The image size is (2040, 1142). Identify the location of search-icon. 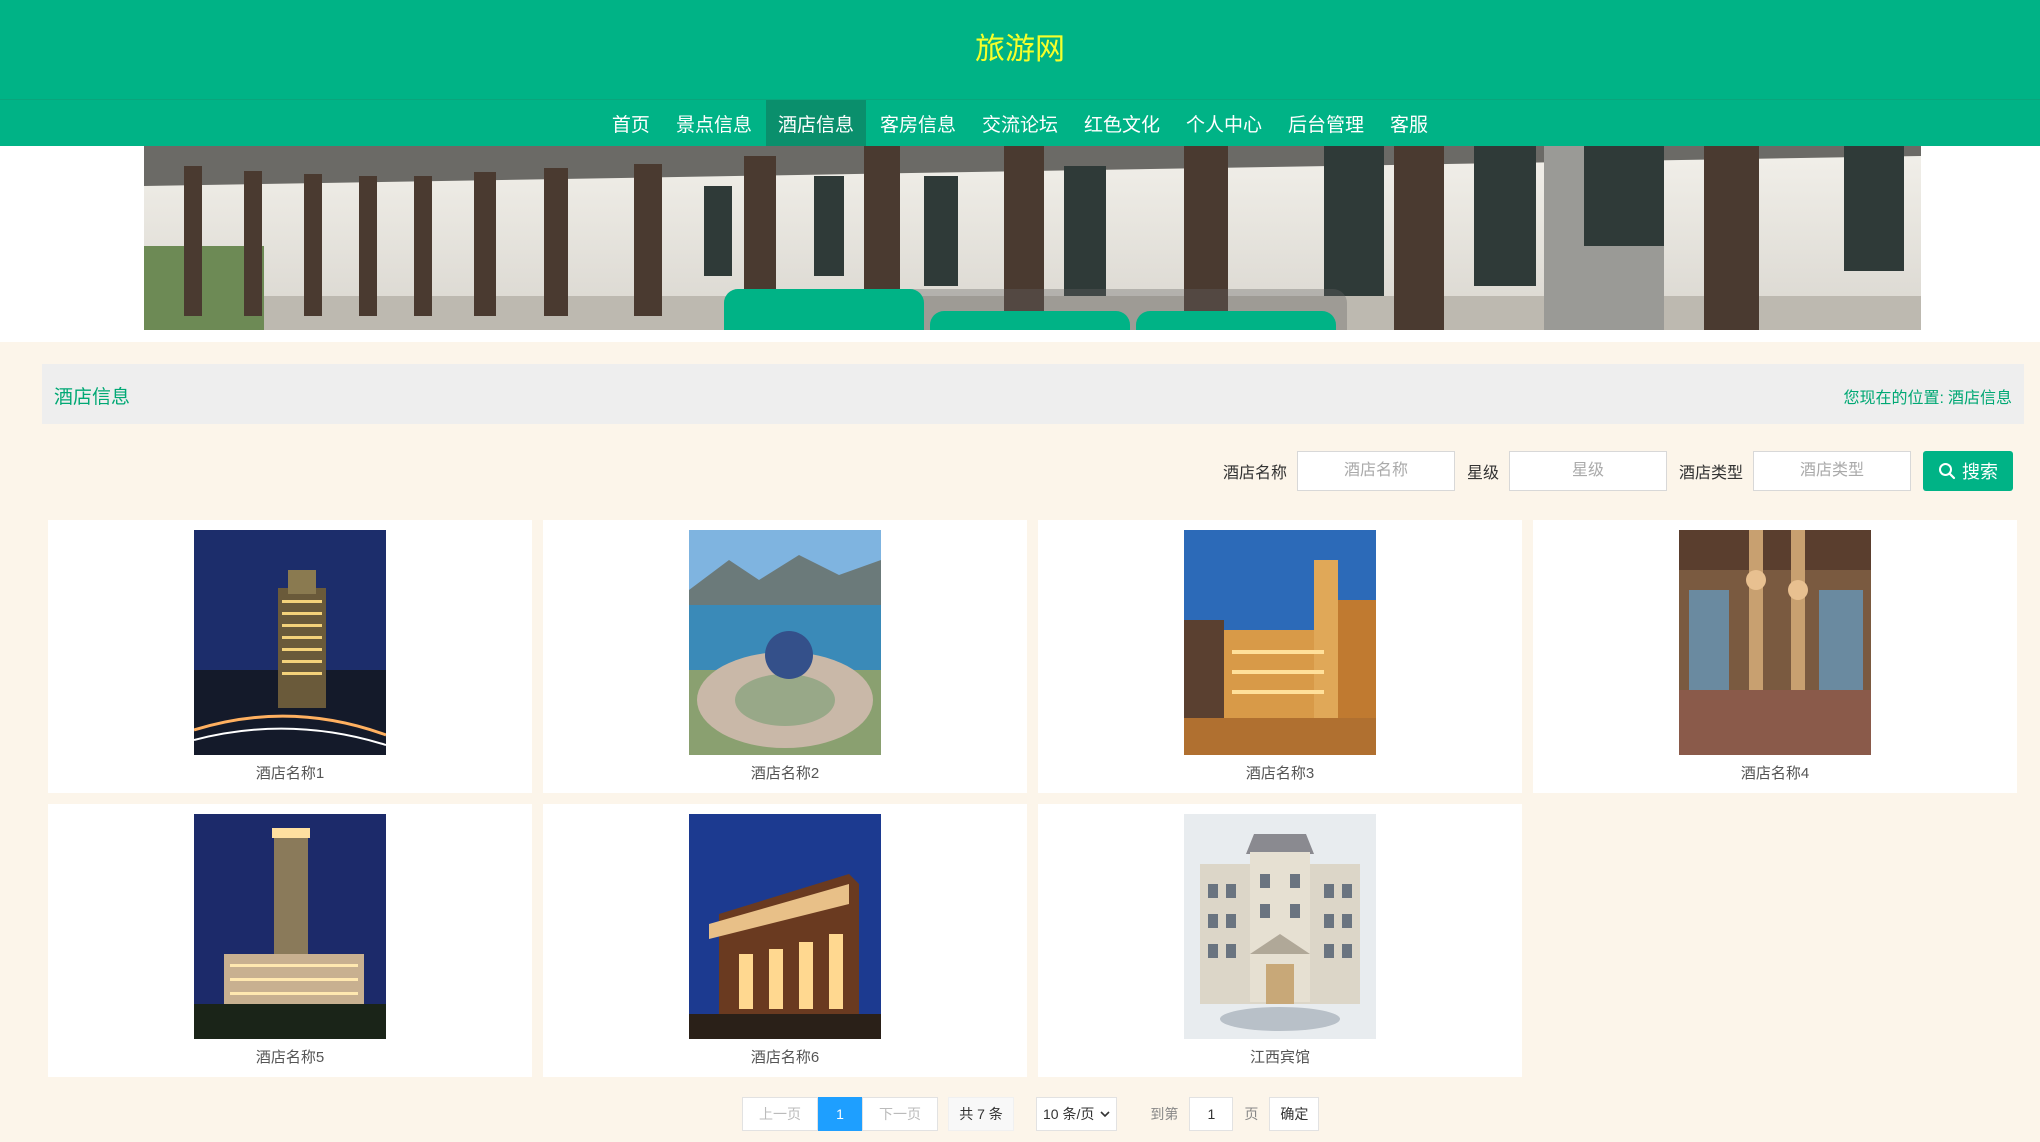
(1947, 471).